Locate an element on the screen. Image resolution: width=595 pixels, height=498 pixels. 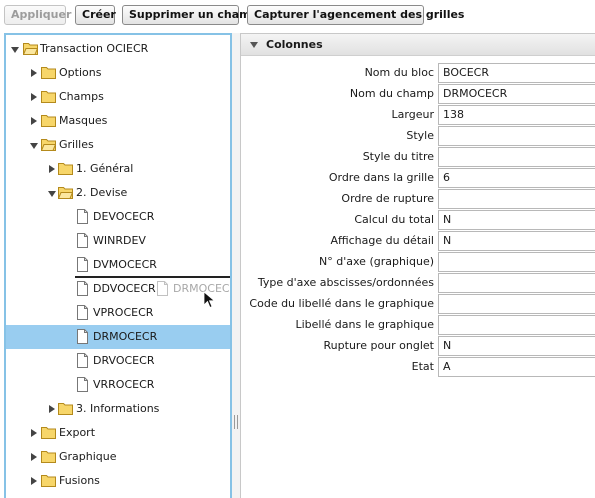
prop-row-code-libelle-graphique: Code du libellé dans le graphique is located at coordinates (418, 304).